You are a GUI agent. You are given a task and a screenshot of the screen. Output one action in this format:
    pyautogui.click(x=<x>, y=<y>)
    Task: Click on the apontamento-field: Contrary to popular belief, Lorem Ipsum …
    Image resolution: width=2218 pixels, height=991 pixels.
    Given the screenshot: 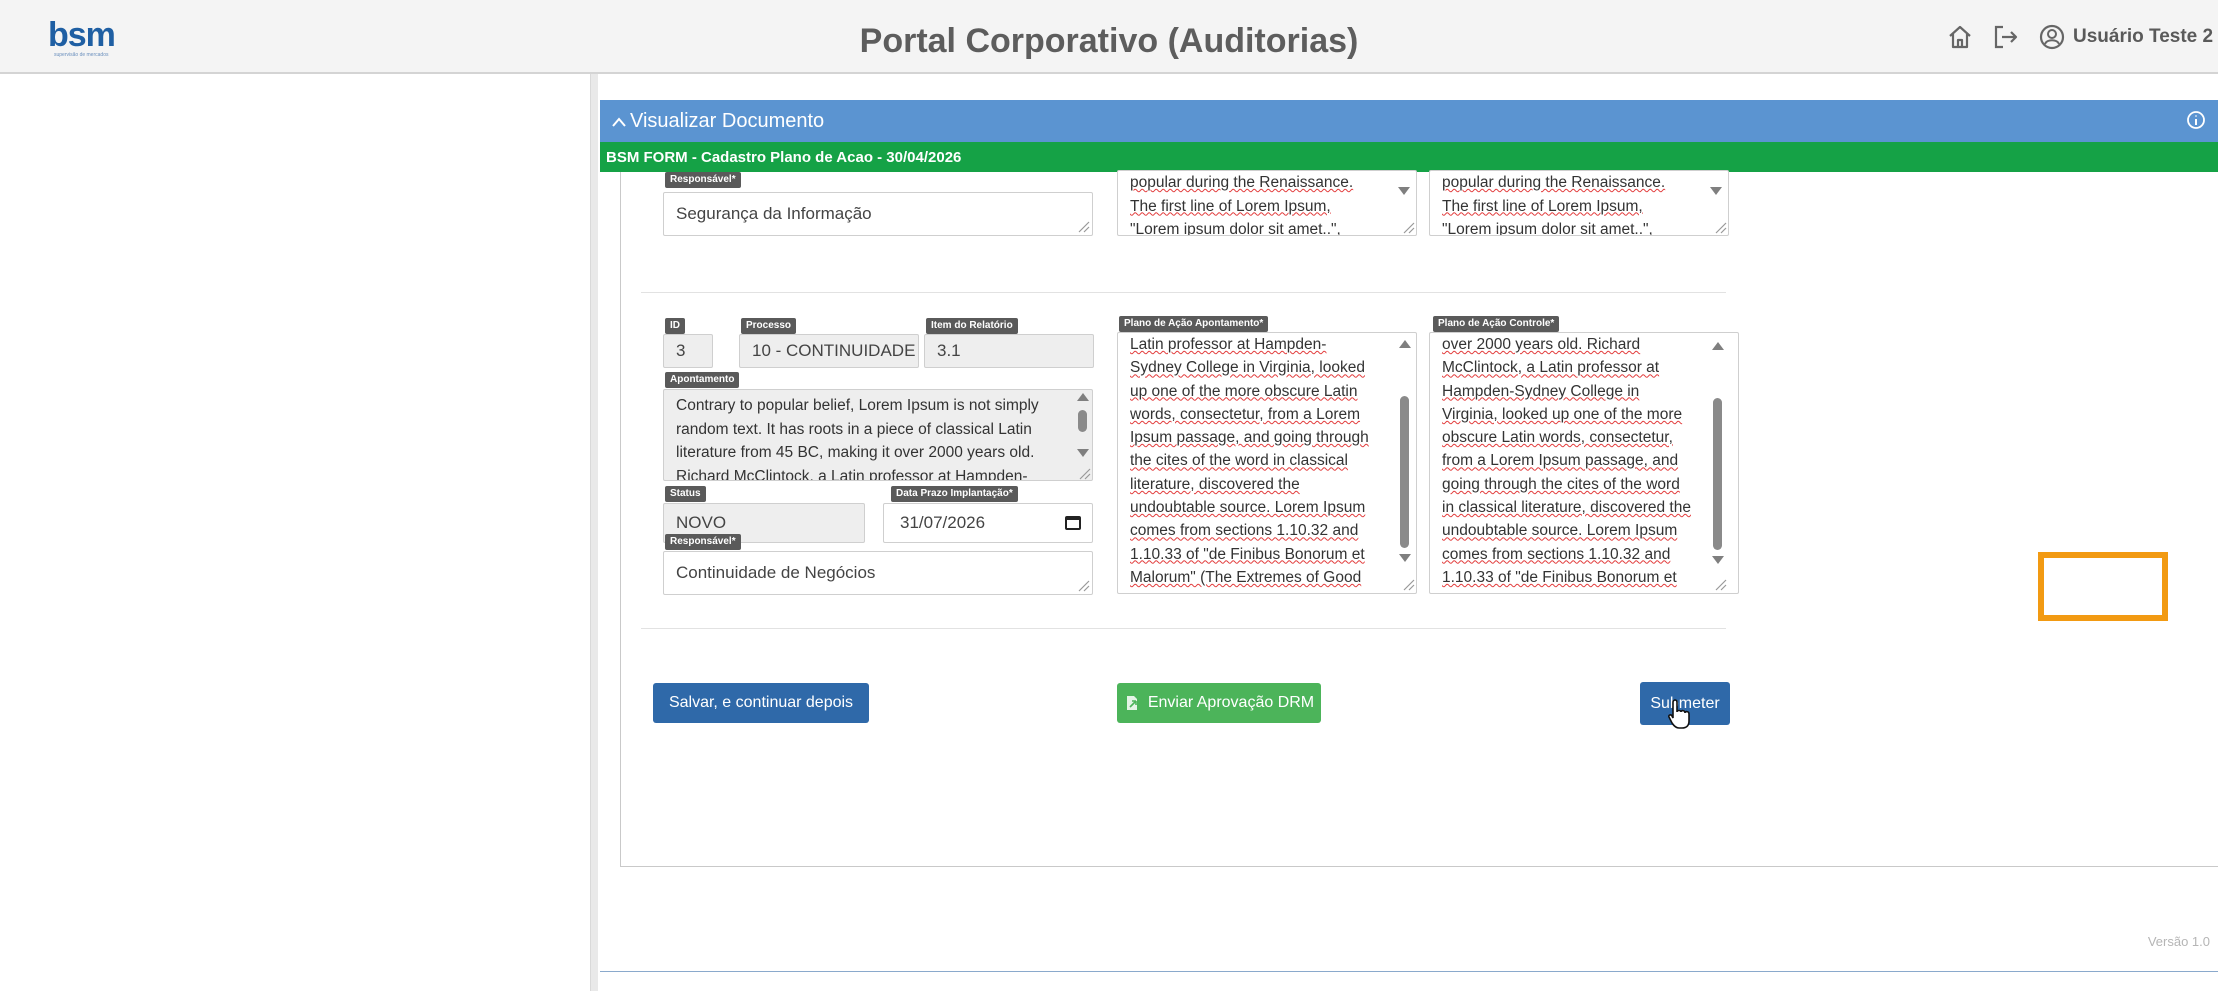 What is the action you would take?
    pyautogui.click(x=878, y=435)
    